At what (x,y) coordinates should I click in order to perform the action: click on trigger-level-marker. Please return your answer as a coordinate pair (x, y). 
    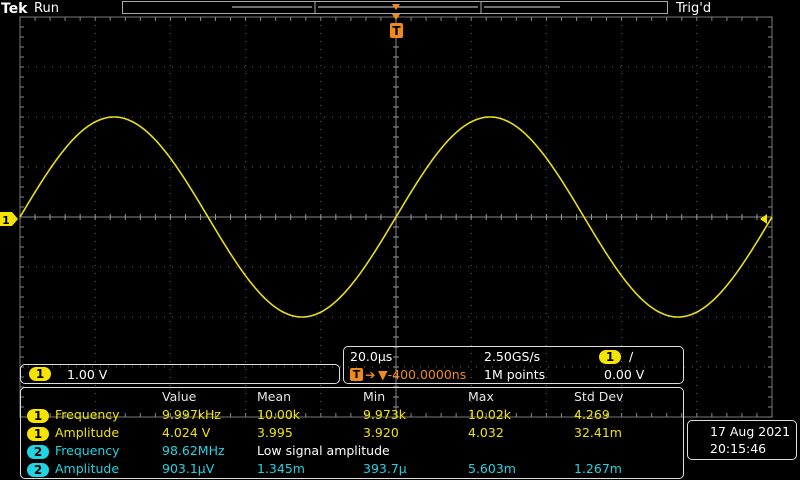
    Looking at the image, I should click on (763, 219).